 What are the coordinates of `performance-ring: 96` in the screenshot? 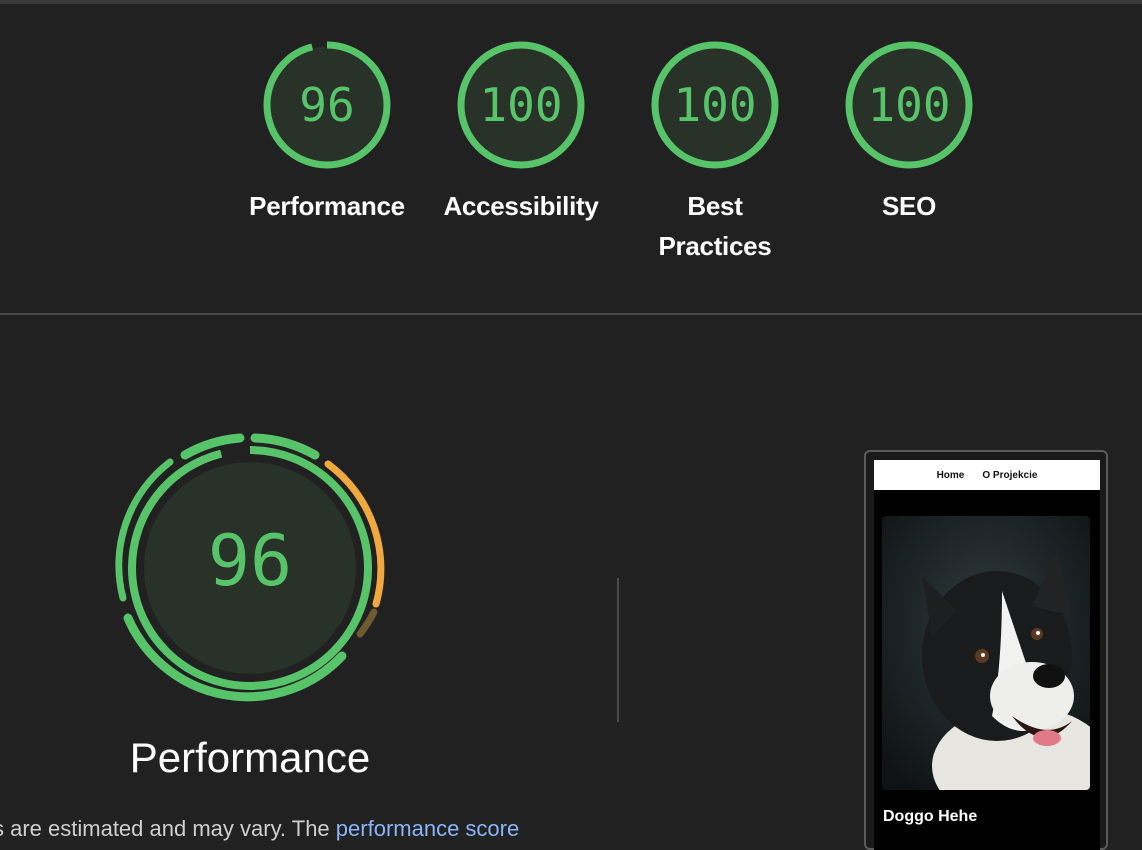 It's located at (250, 567).